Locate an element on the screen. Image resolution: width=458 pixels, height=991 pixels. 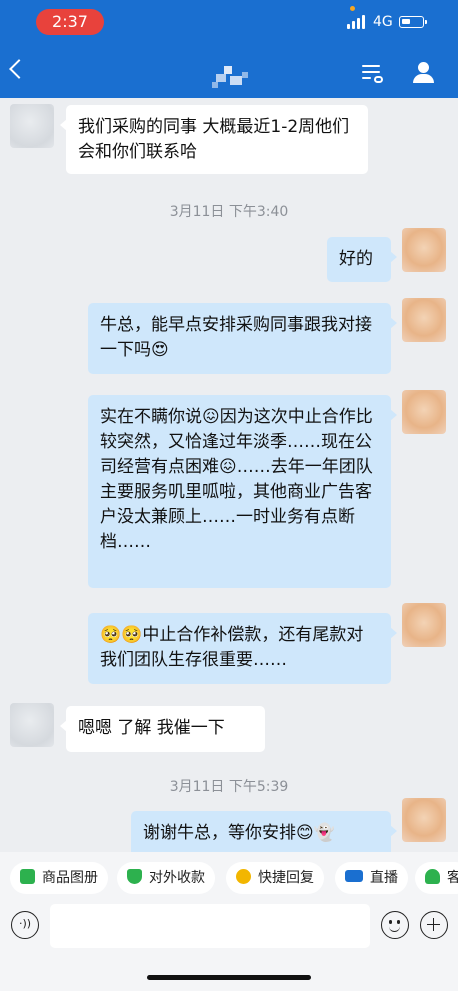
more-actions-icon is located at coordinates (434, 925).